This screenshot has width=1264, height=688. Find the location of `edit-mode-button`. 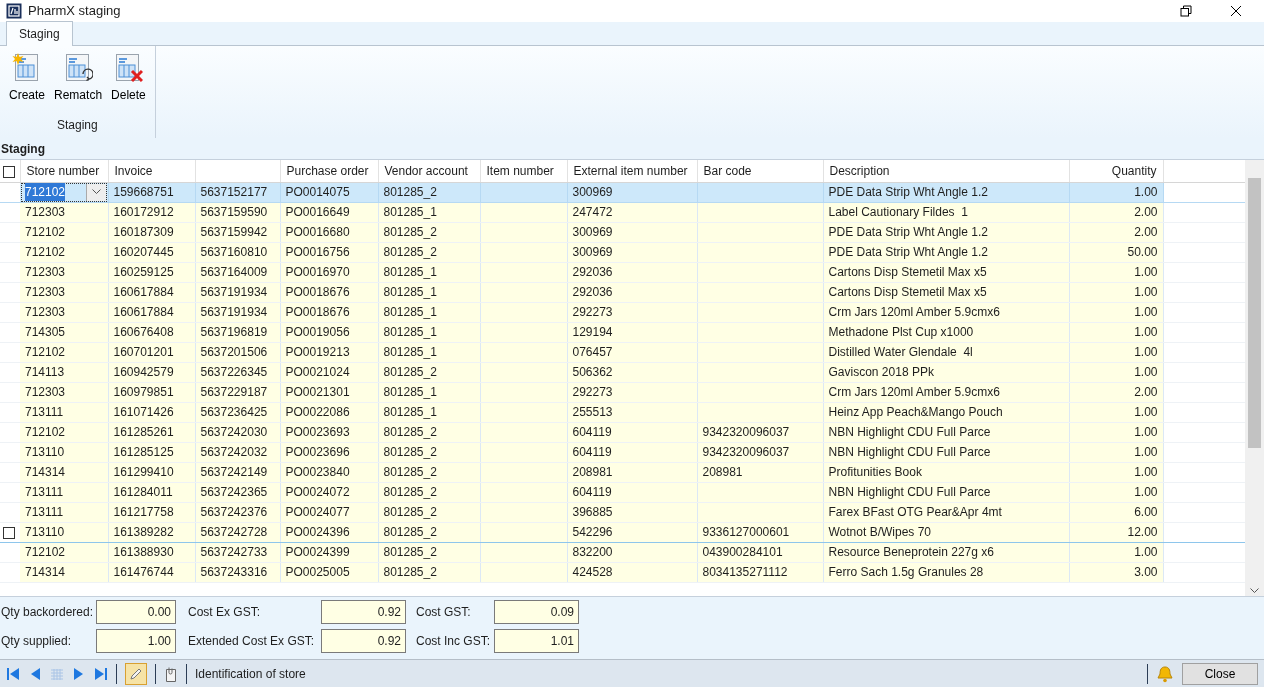

edit-mode-button is located at coordinates (136, 673).